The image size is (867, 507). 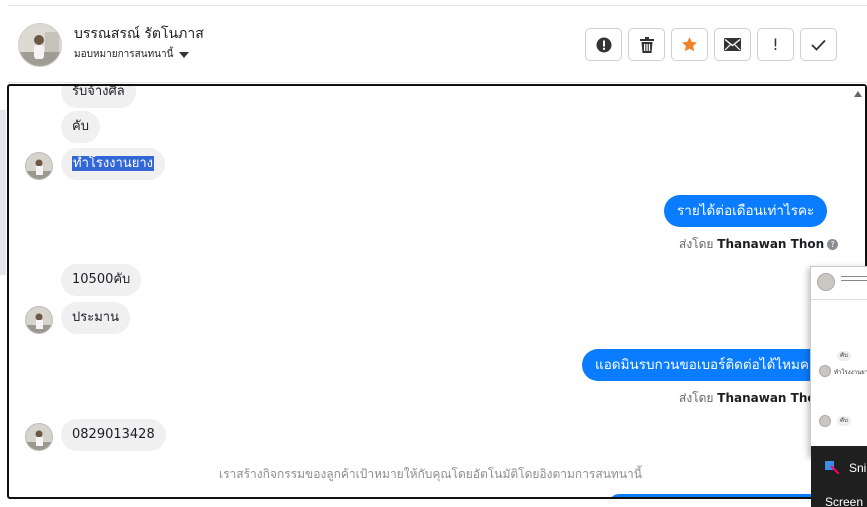 What do you see at coordinates (844, 501) in the screenshot?
I see `screen-label: Screen` at bounding box center [844, 501].